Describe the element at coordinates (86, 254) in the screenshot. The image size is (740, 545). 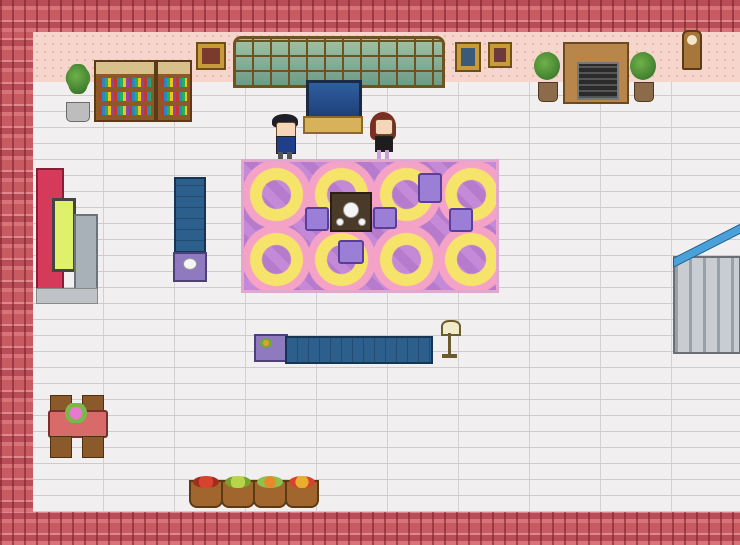
I see `tv-stand` at that location.